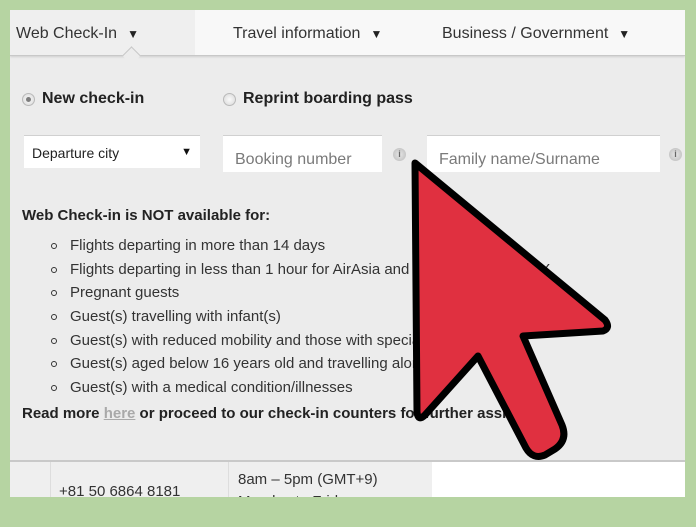  What do you see at coordinates (120, 413) in the screenshot?
I see `read-more-link: here` at bounding box center [120, 413].